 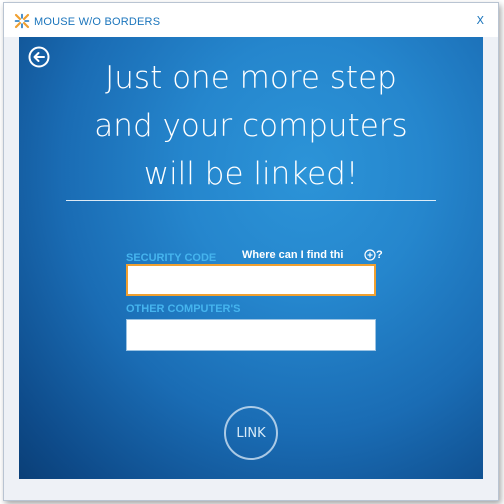 What do you see at coordinates (480, 20) in the screenshot?
I see `close-button: X` at bounding box center [480, 20].